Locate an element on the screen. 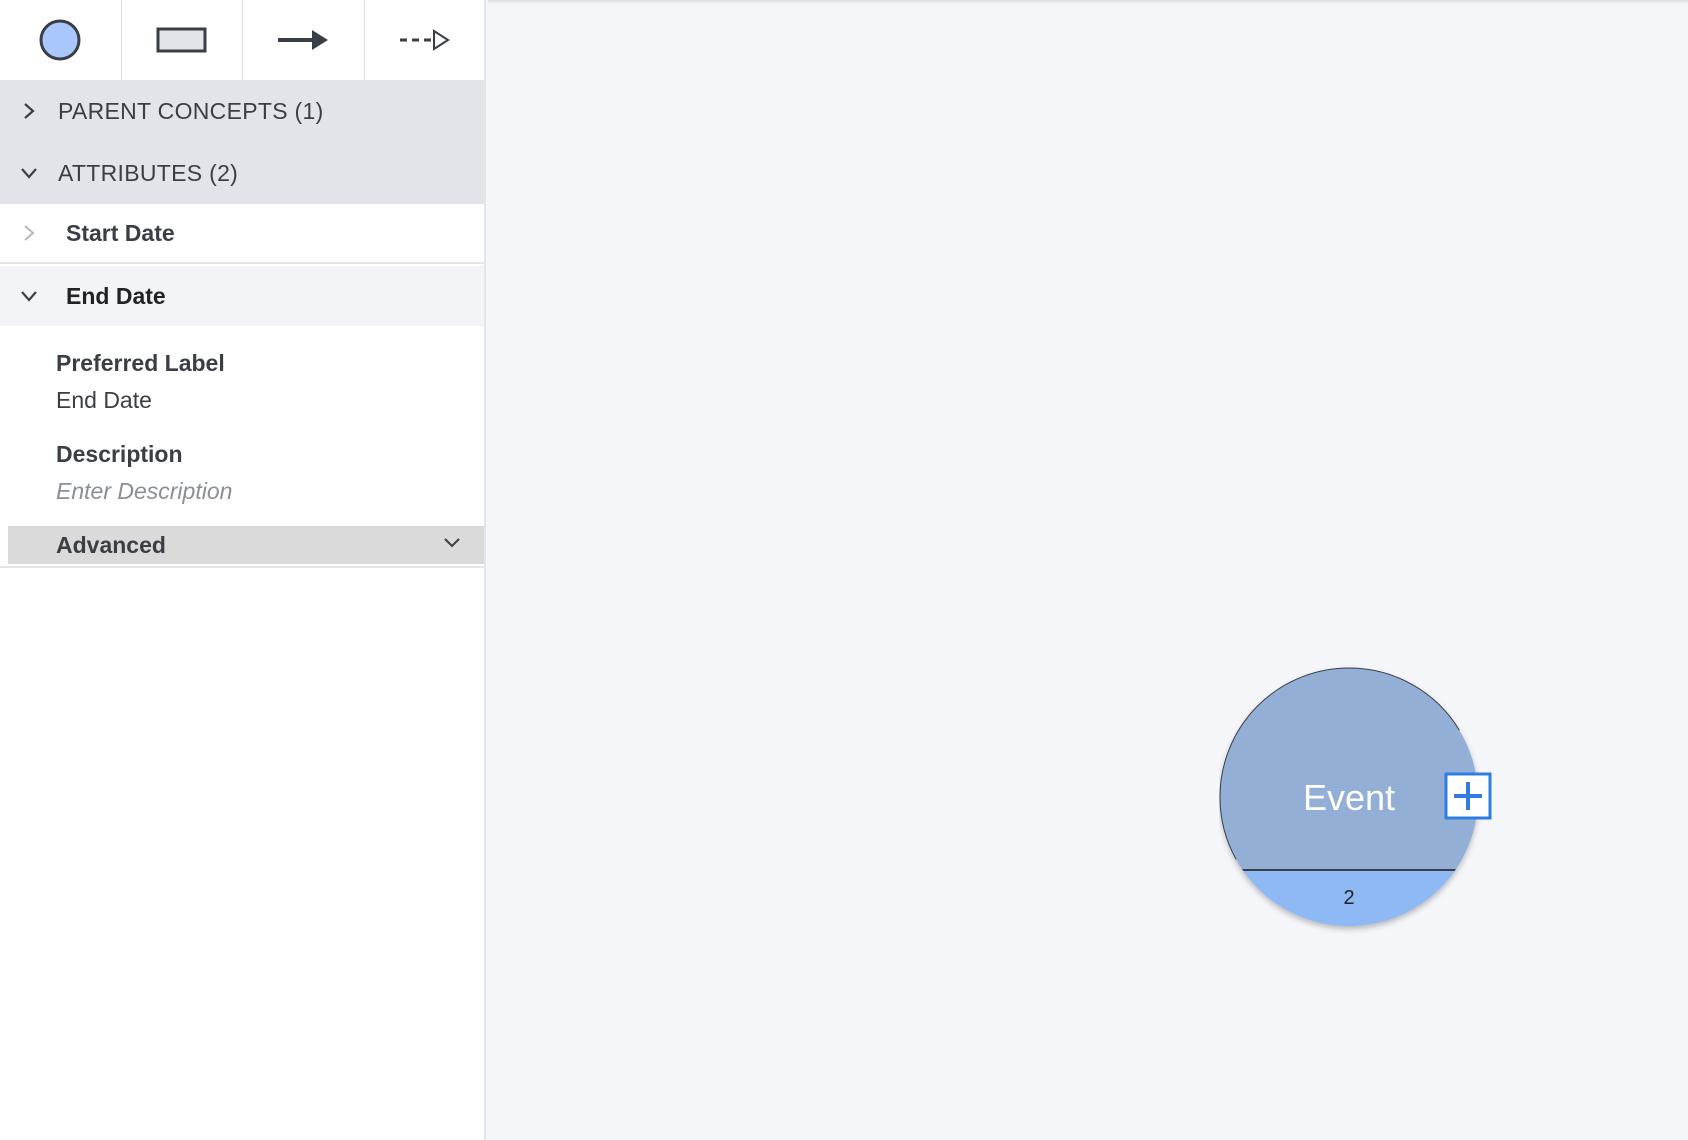  attribute-label-end-date: End Date is located at coordinates (116, 295).